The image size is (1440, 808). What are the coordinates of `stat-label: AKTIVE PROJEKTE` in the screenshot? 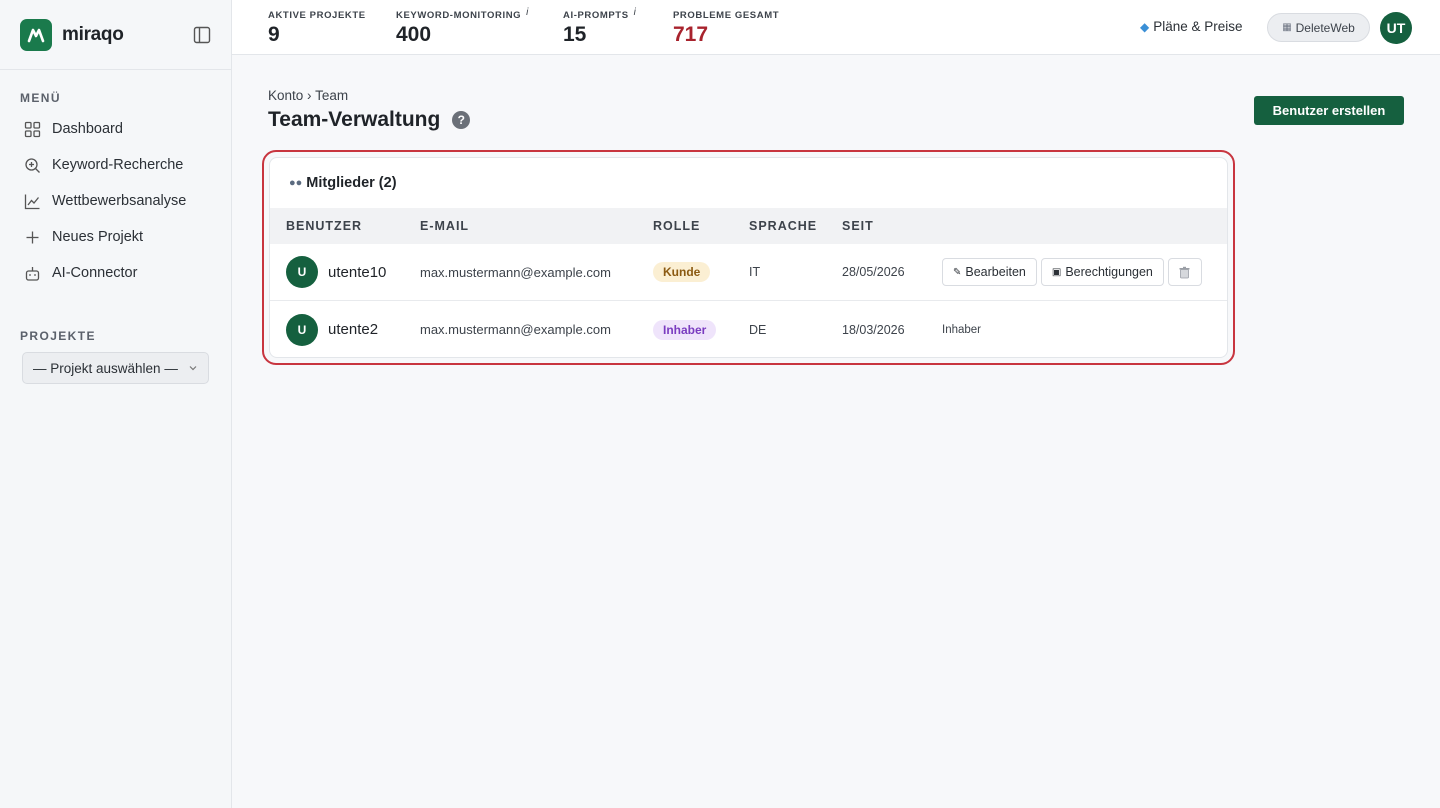 It's located at (317, 15).